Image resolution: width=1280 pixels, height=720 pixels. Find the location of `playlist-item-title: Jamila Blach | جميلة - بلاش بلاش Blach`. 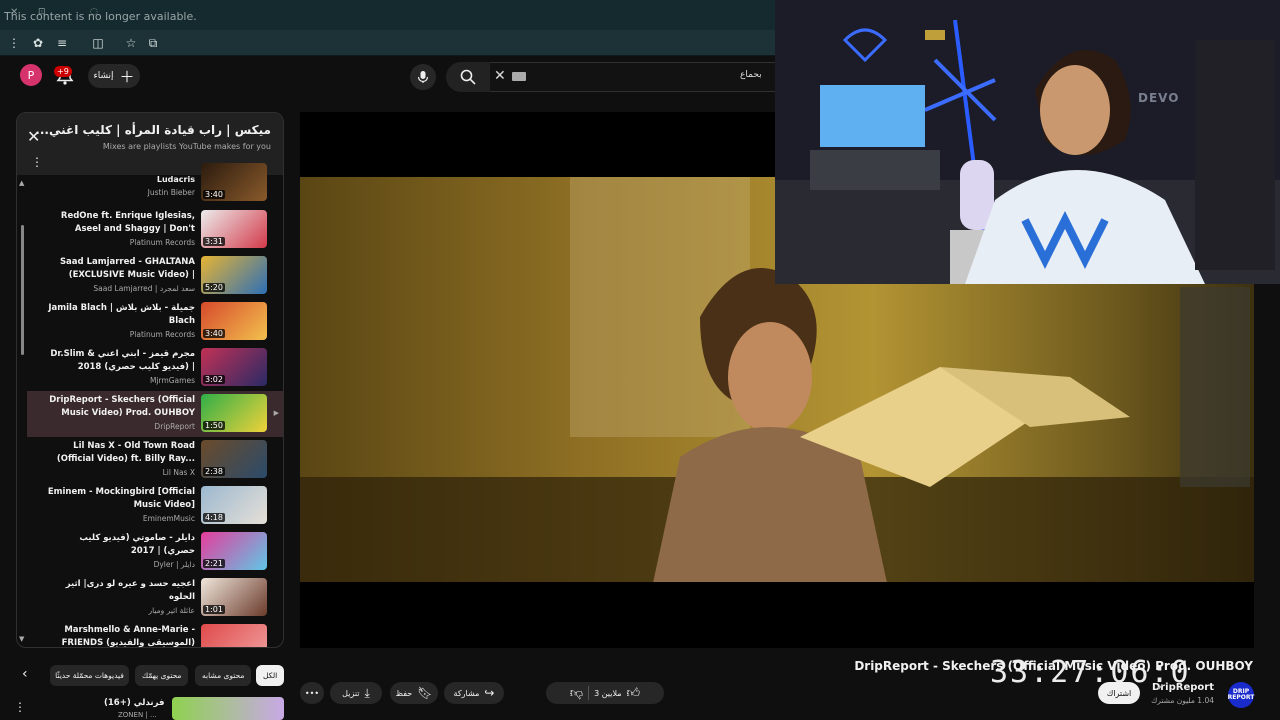

playlist-item-title: Jamila Blach | جميلة - بلاش بلاش Blach is located at coordinates (120, 315).